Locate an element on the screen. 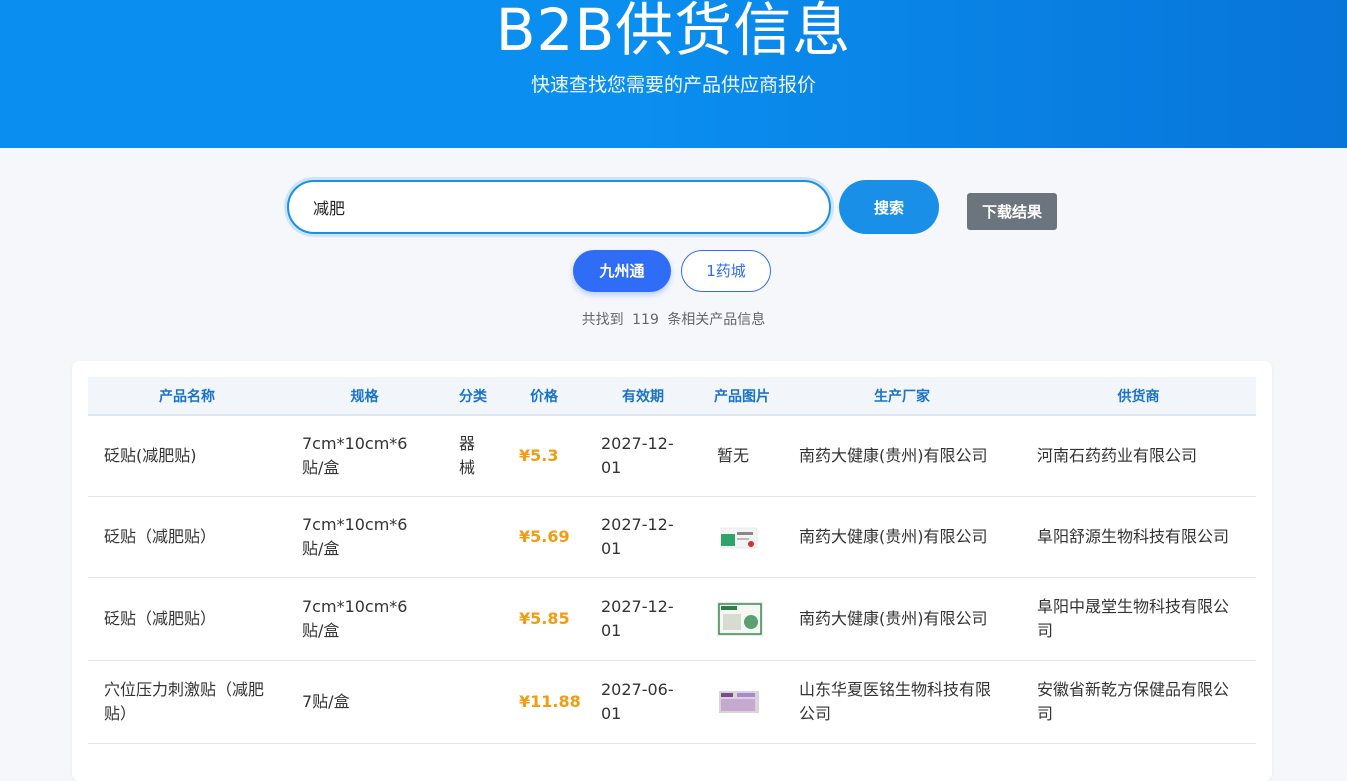 The width and height of the screenshot is (1347, 781). product-price: ¥5.3 is located at coordinates (544, 456).